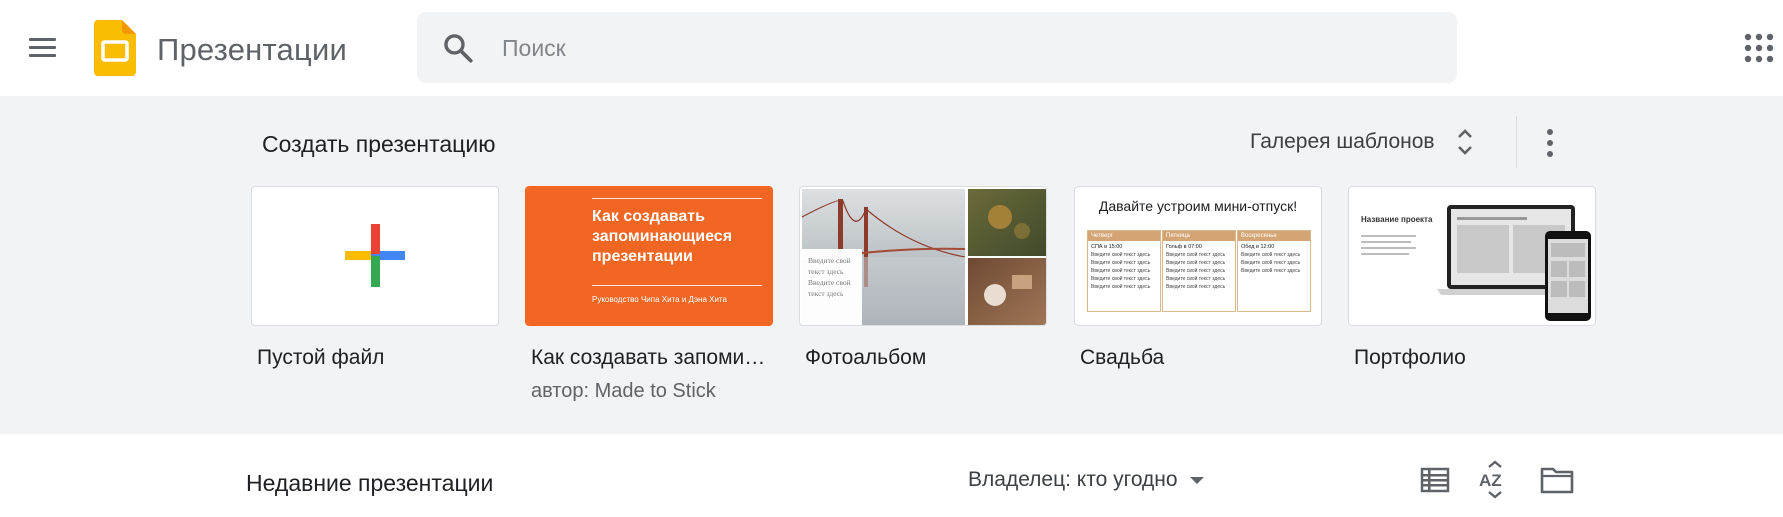 The width and height of the screenshot is (1783, 517). What do you see at coordinates (1759, 48) in the screenshot?
I see `apps-grid-icon` at bounding box center [1759, 48].